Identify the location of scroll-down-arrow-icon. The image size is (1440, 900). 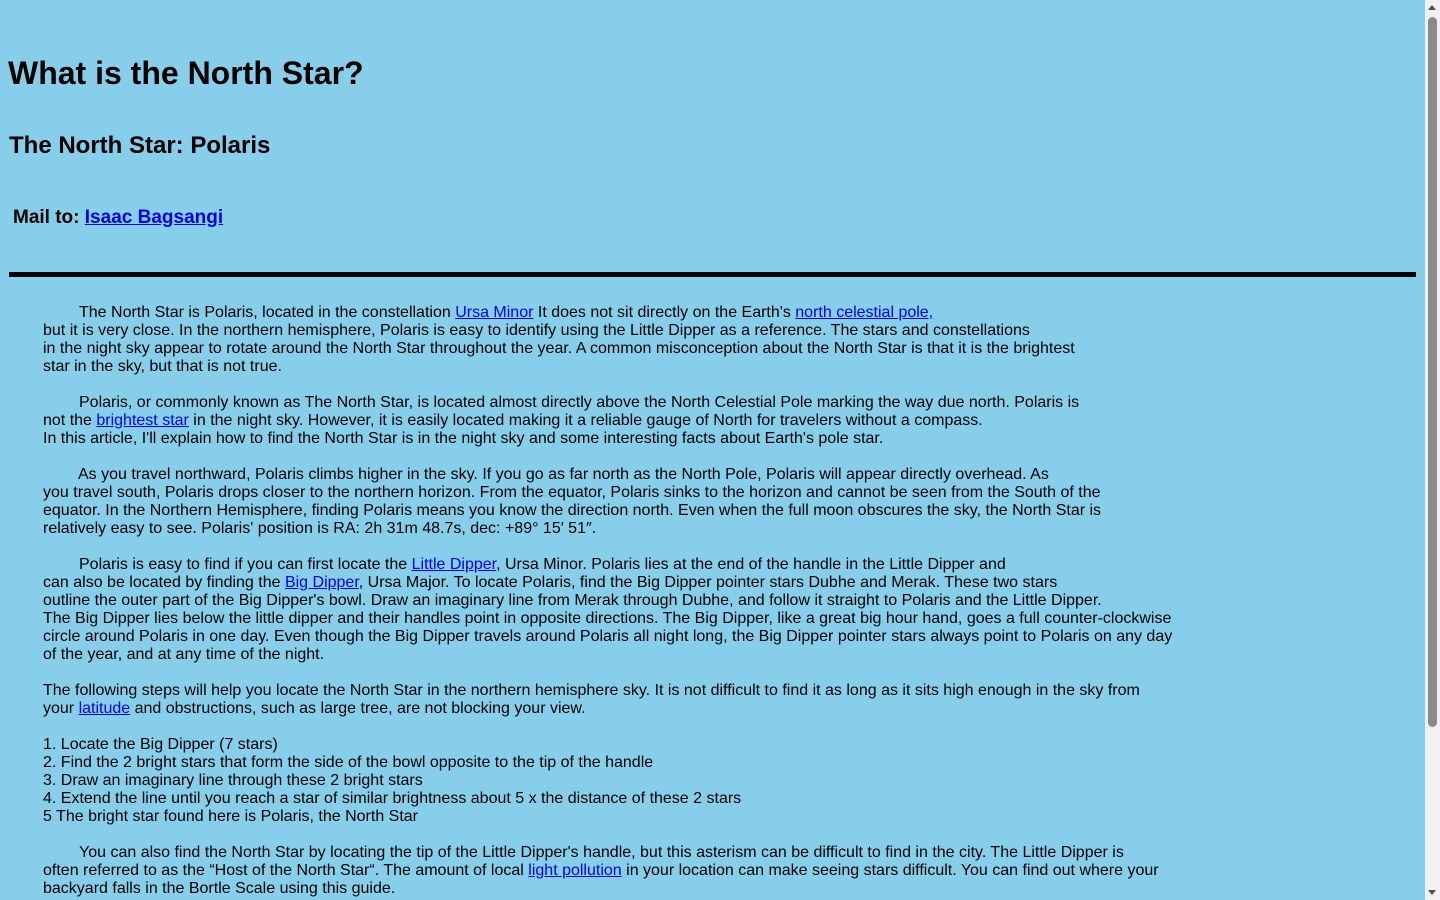
(1432, 892).